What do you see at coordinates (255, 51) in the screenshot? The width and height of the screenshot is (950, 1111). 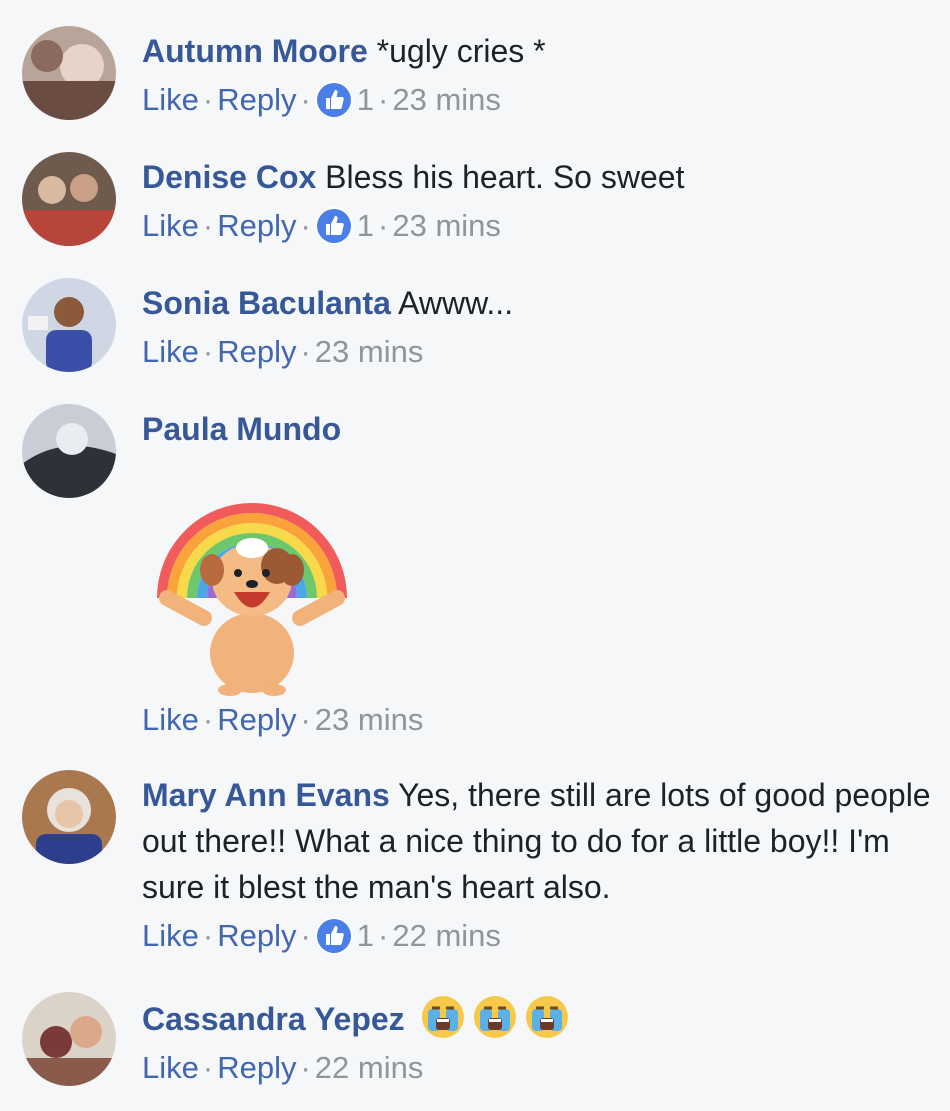 I see `commenter-name: Autumn Moore` at bounding box center [255, 51].